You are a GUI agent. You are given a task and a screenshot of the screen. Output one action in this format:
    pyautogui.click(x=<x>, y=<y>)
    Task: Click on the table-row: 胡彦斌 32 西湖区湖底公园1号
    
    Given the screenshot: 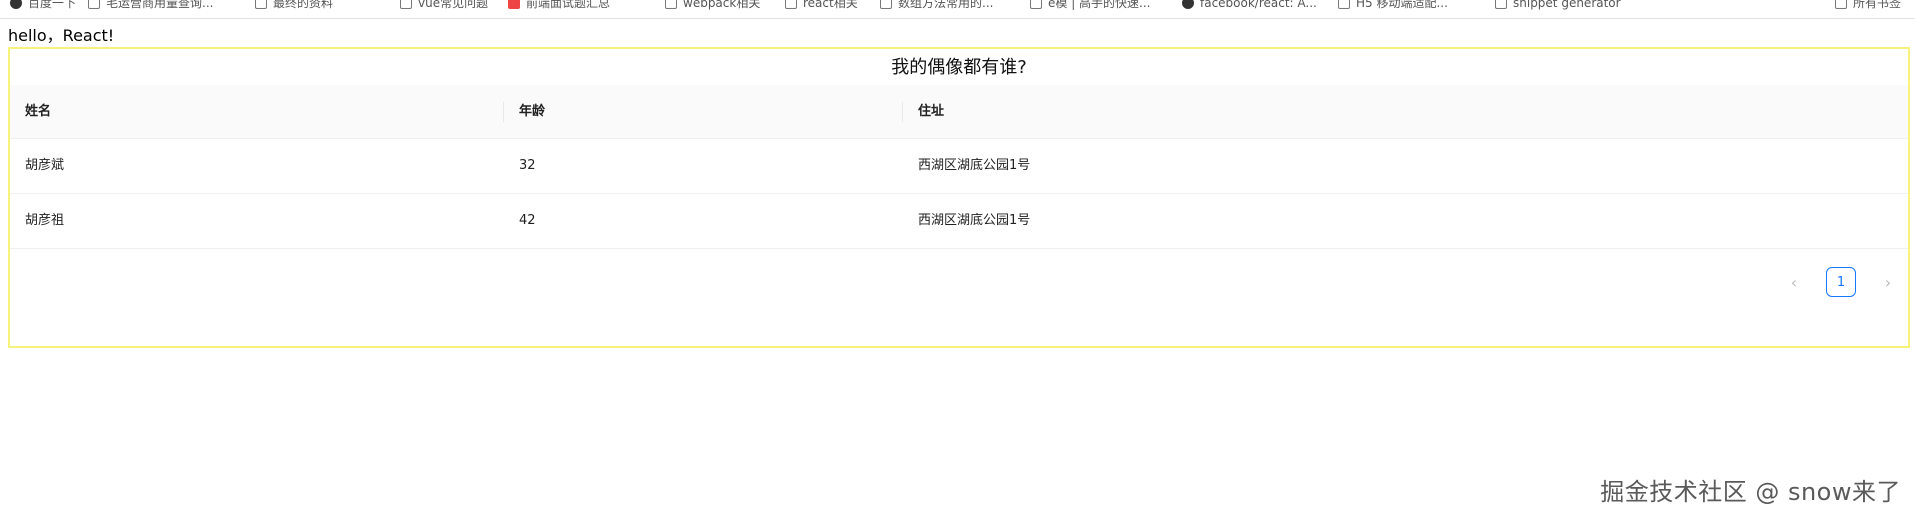 What is the action you would take?
    pyautogui.click(x=959, y=166)
    